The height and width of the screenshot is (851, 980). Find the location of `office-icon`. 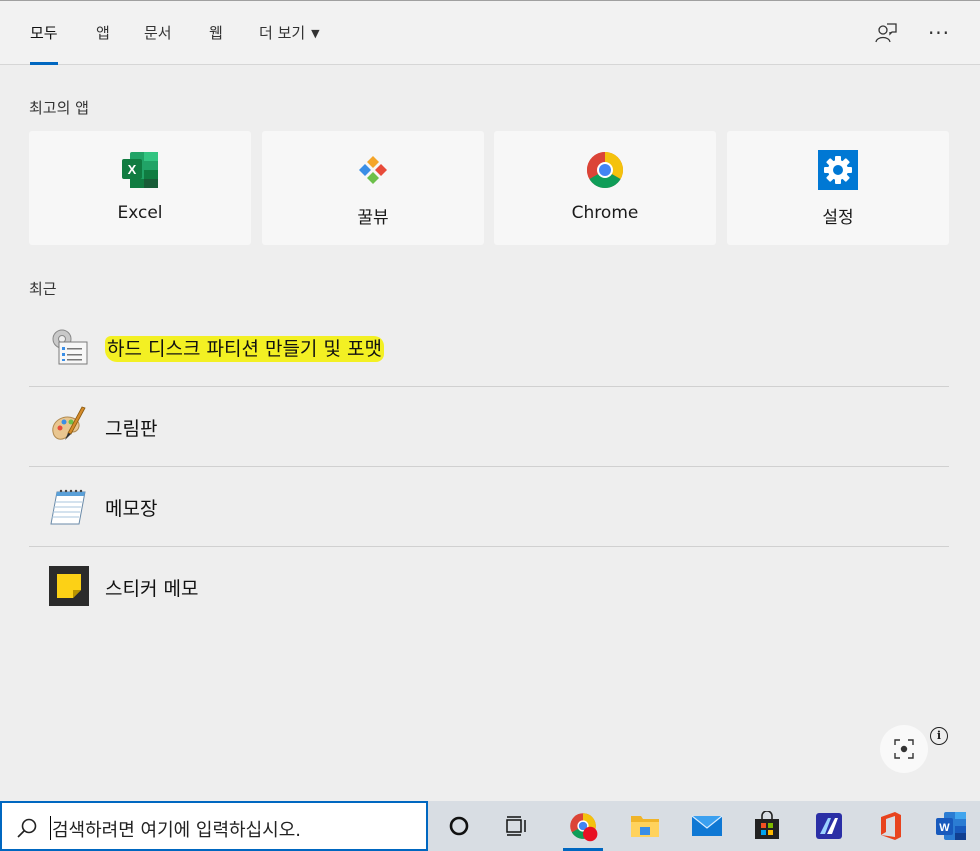

office-icon is located at coordinates (891, 826).